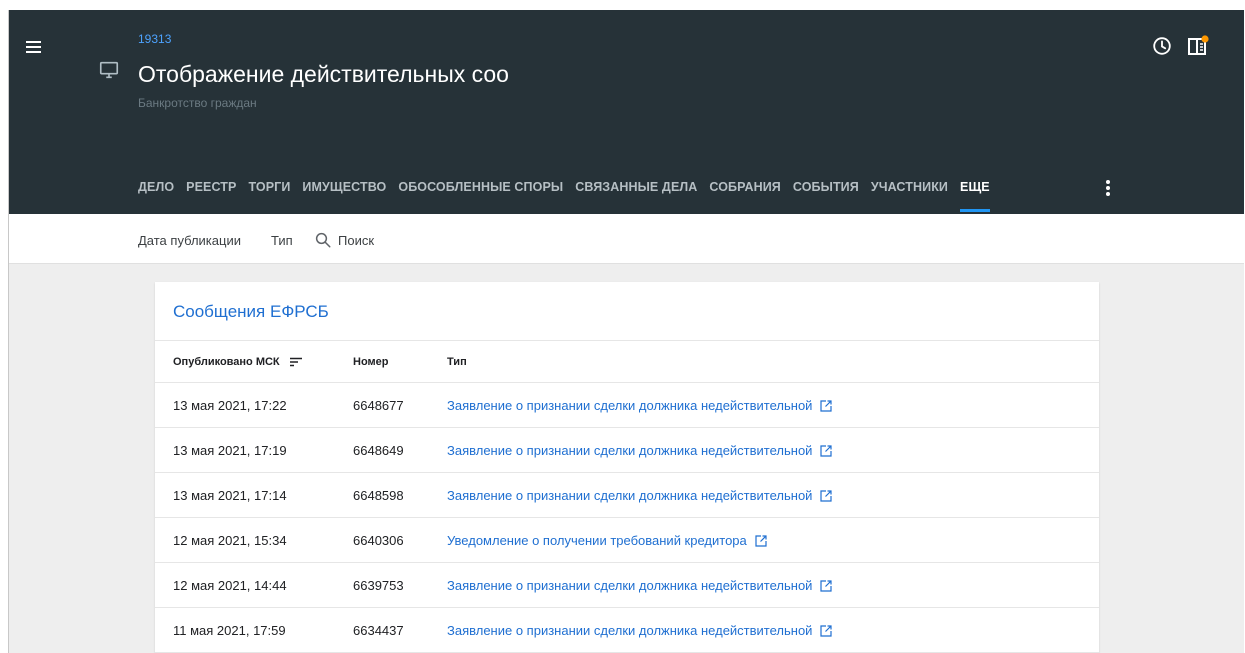 The image size is (1245, 653). What do you see at coordinates (344, 195) in the screenshot?
I see `tab-imushchestvo: ИМУЩЕСТВО` at bounding box center [344, 195].